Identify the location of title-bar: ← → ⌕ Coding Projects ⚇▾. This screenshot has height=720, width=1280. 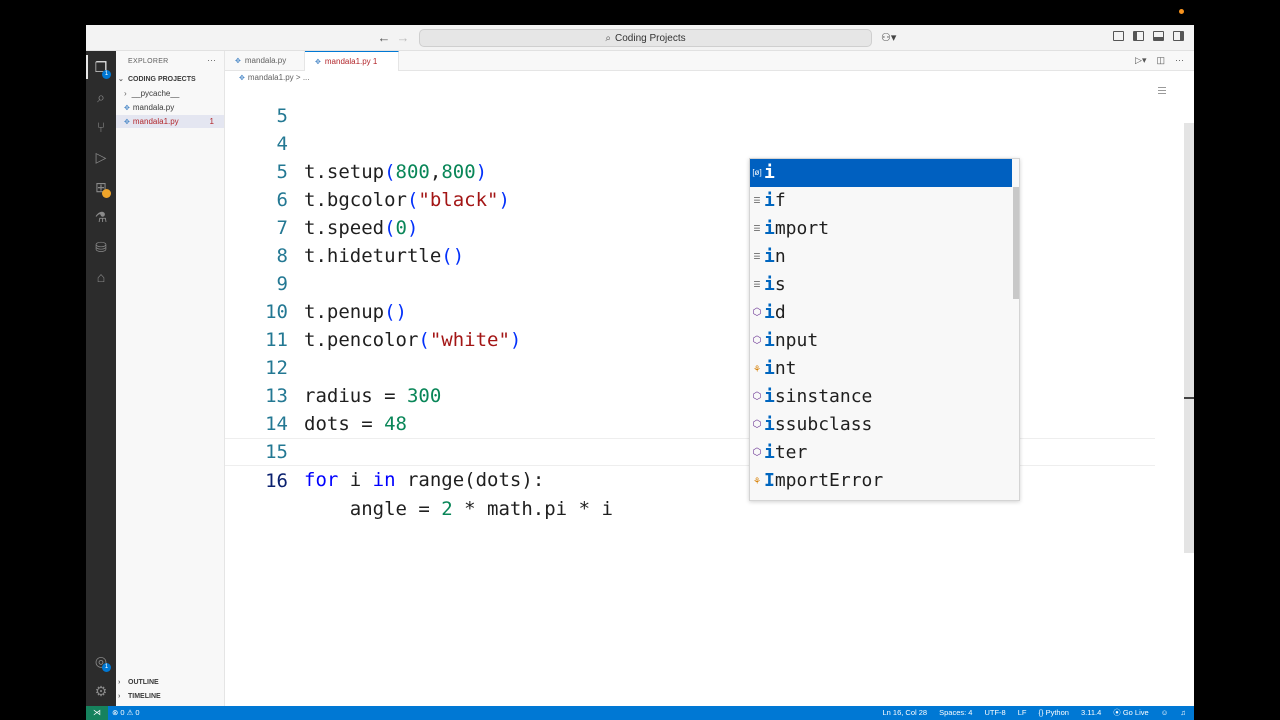
(640, 38).